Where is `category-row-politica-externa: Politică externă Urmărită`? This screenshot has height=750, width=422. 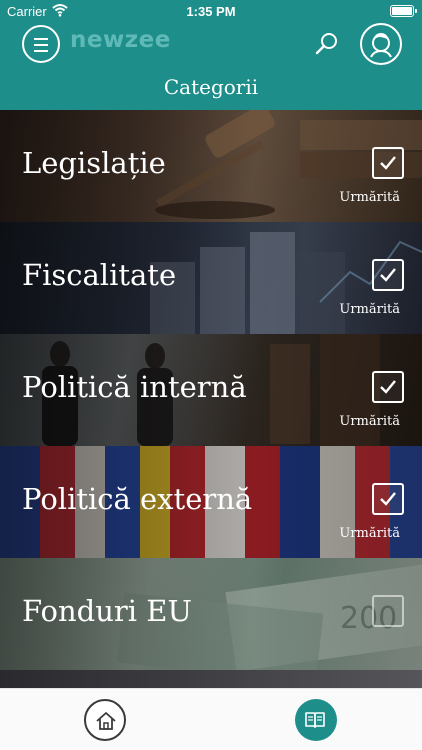
category-row-politica-externa: Politică externă Urmărită is located at coordinates (211, 502).